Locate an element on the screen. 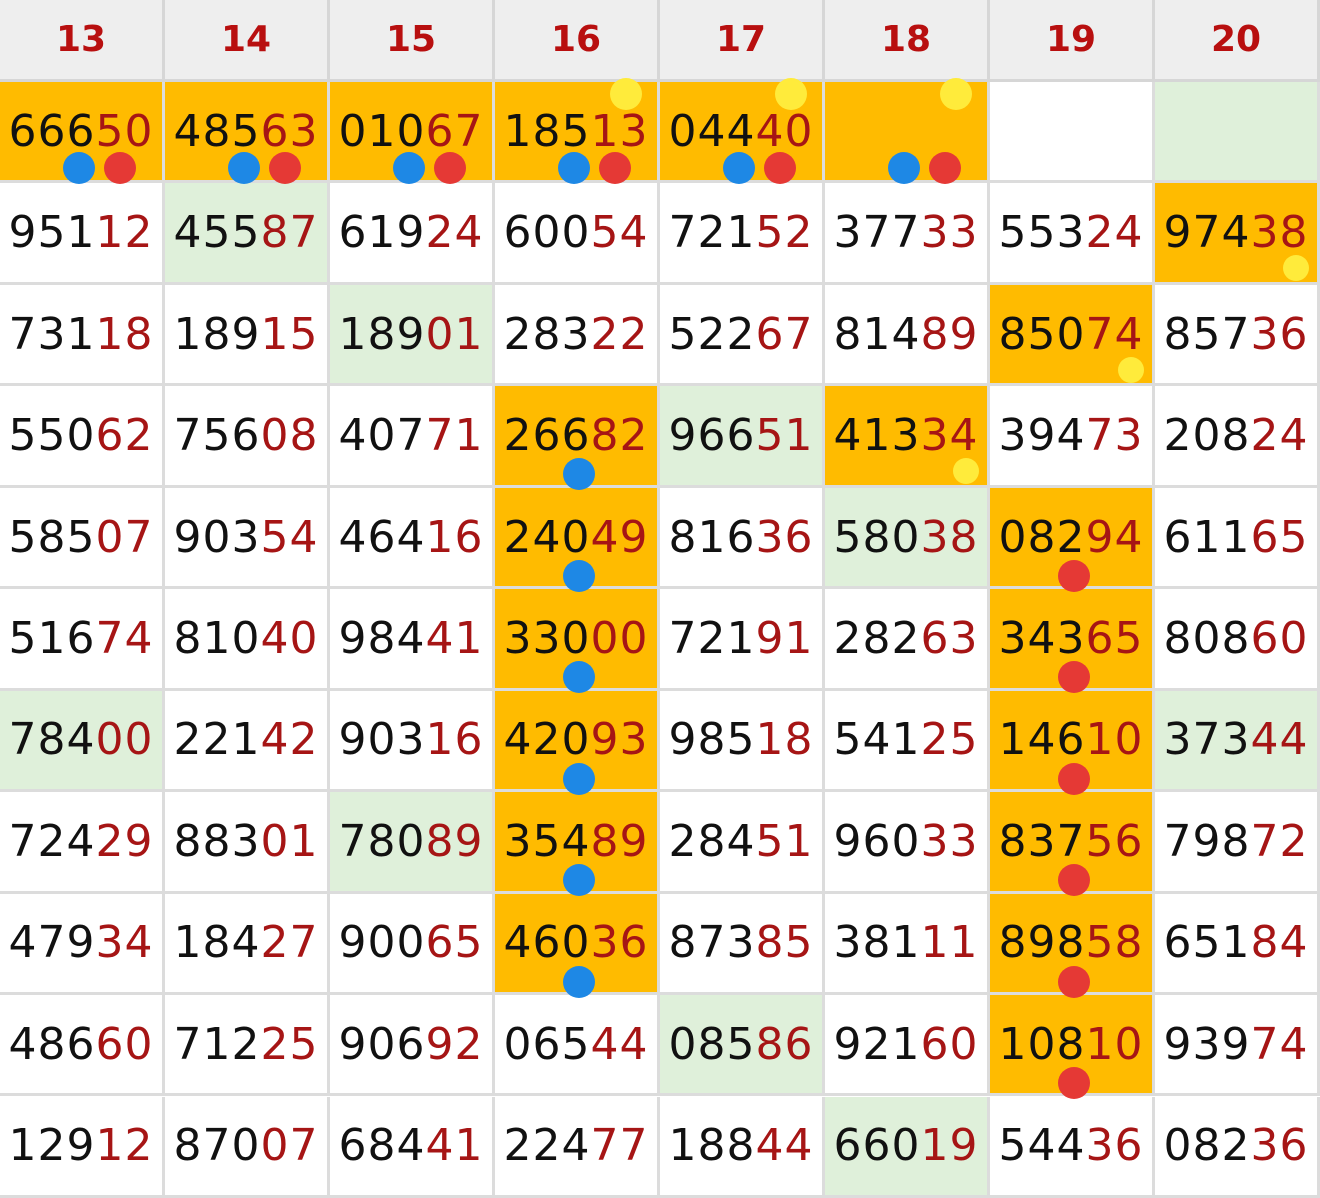 The image size is (1320, 1198). result-cell: 92160 is located at coordinates (907, 1046).